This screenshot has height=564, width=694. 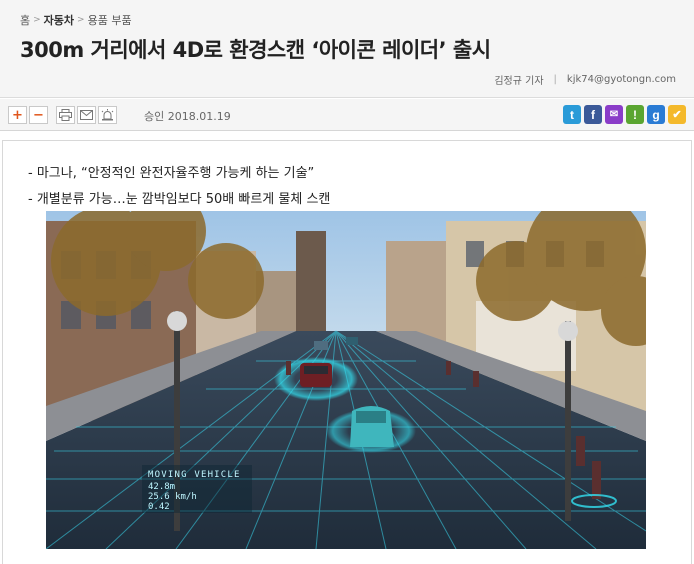 What do you see at coordinates (593, 114) in the screenshot?
I see `facebook-icon: f` at bounding box center [593, 114].